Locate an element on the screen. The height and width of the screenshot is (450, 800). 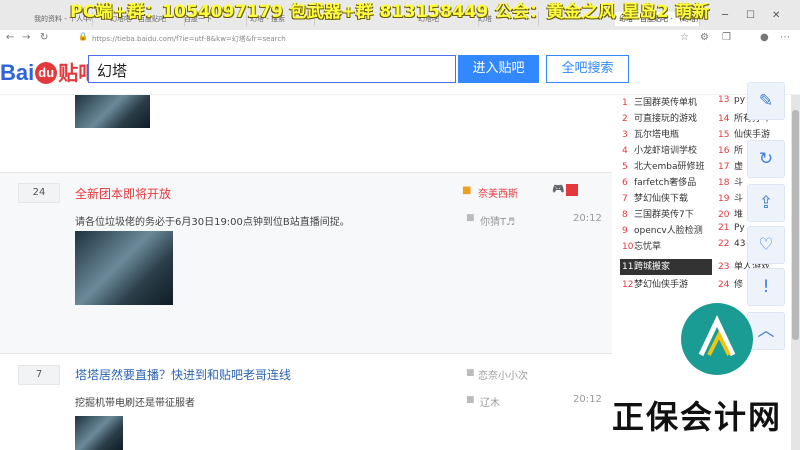
hot-name: 三国群英传单机 is located at coordinates (666, 103).